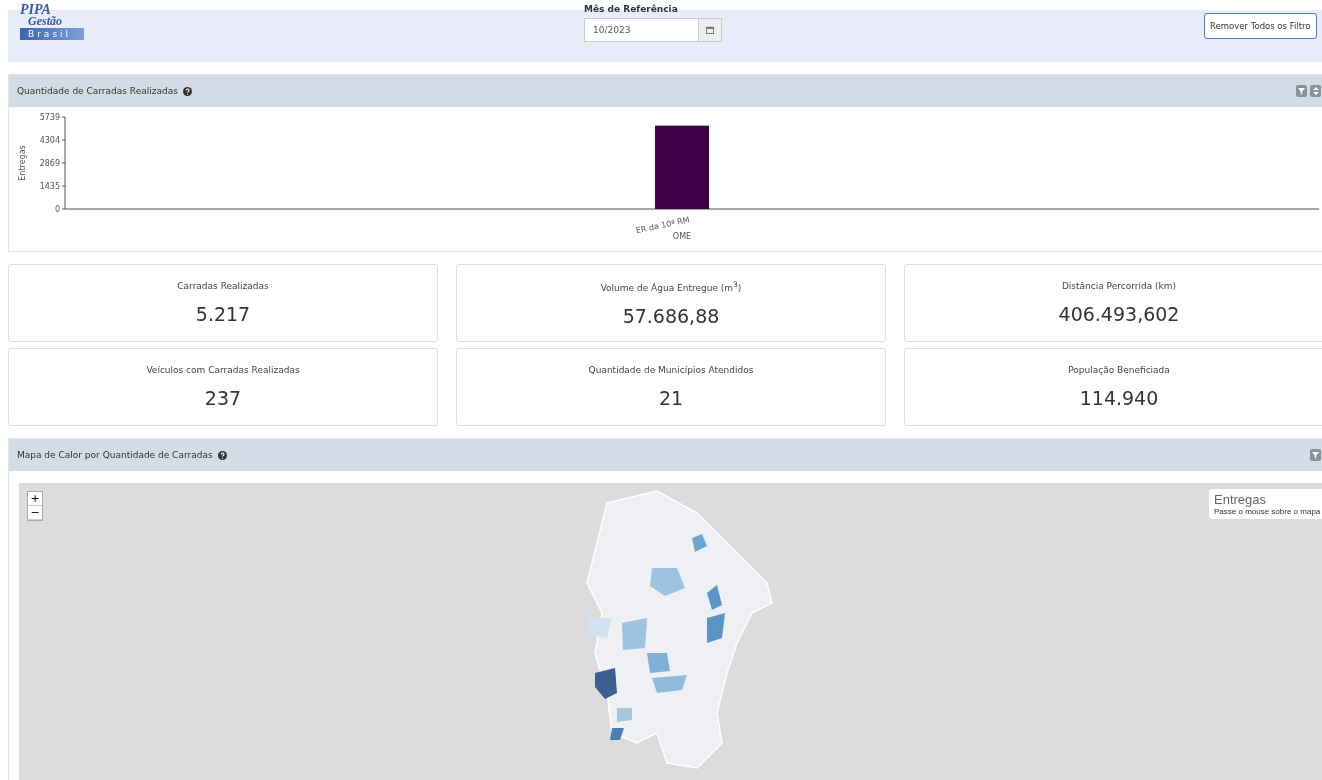 This screenshot has width=1322, height=780. Describe the element at coordinates (223, 398) in the screenshot. I see `stat-value: 237` at that location.